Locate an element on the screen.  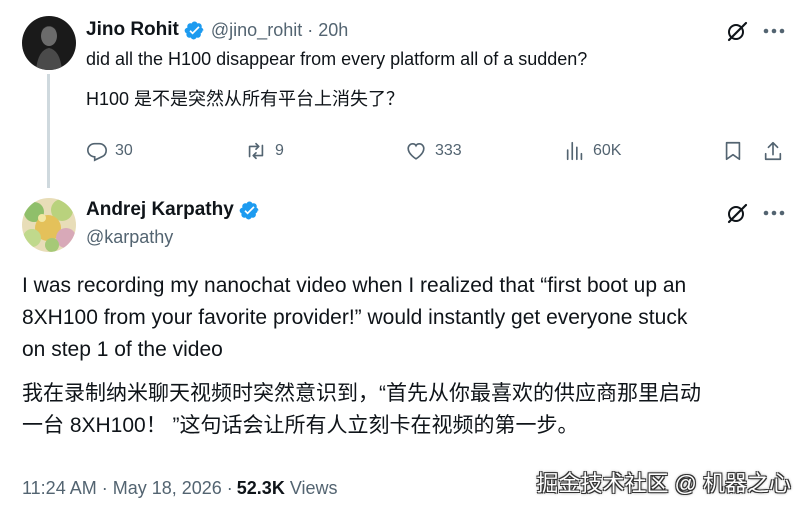
main-tweet-text-en-line-3: on step 1 of the video is located at coordinates (122, 349).